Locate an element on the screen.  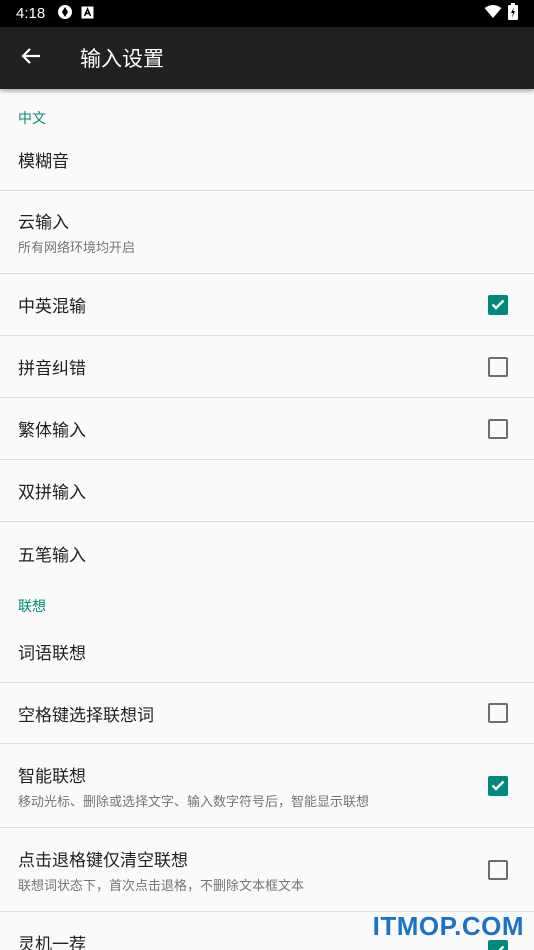
pref-smart-association: 智能联想 移动光标、删除或选择文字、输入数字符号后，智能显示联想 is located at coordinates (267, 786).